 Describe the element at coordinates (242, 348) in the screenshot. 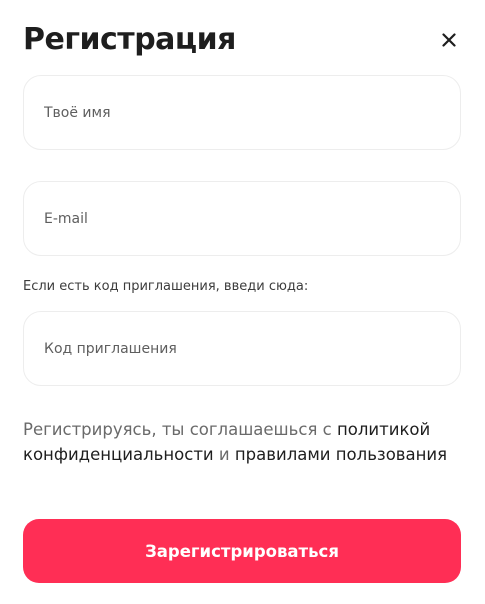

I see `invite-code-input` at that location.